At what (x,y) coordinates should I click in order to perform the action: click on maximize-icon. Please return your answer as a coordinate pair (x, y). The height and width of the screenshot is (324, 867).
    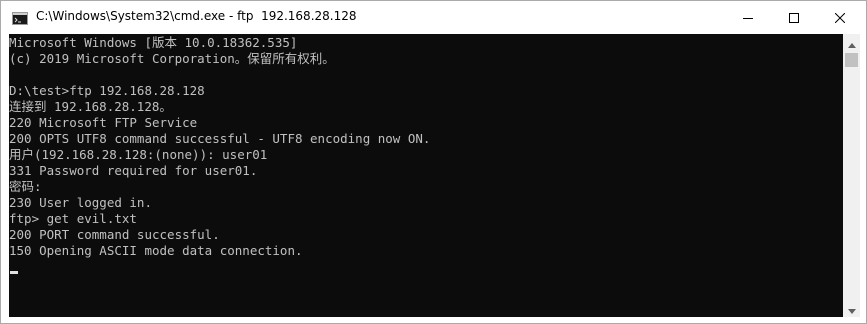
    Looking at the image, I should click on (794, 17).